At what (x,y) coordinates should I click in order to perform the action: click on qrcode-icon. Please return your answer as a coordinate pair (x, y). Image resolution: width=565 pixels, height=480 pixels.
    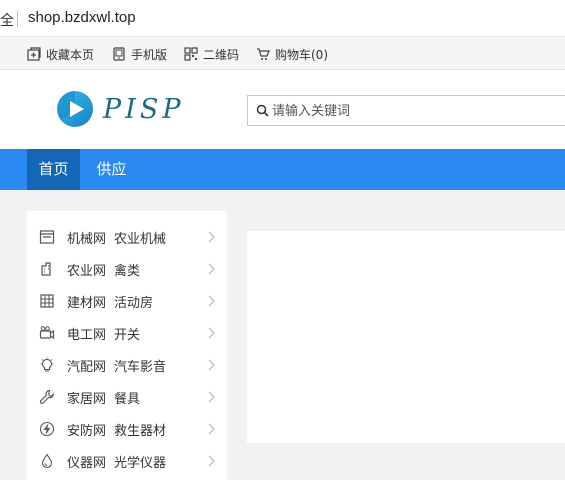
    Looking at the image, I should click on (191, 54).